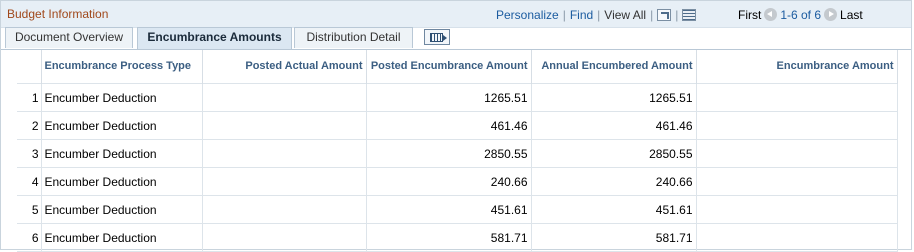  What do you see at coordinates (449, 67) in the screenshot?
I see `column-header-posted-encumbrance: Posted Encumbrance Amount` at bounding box center [449, 67].